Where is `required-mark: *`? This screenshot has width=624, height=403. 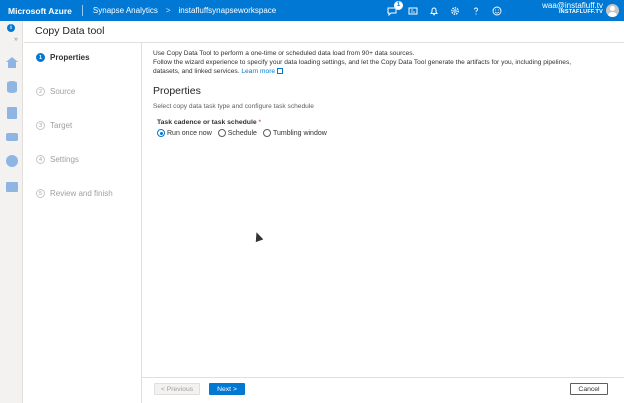
required-mark: * is located at coordinates (260, 122).